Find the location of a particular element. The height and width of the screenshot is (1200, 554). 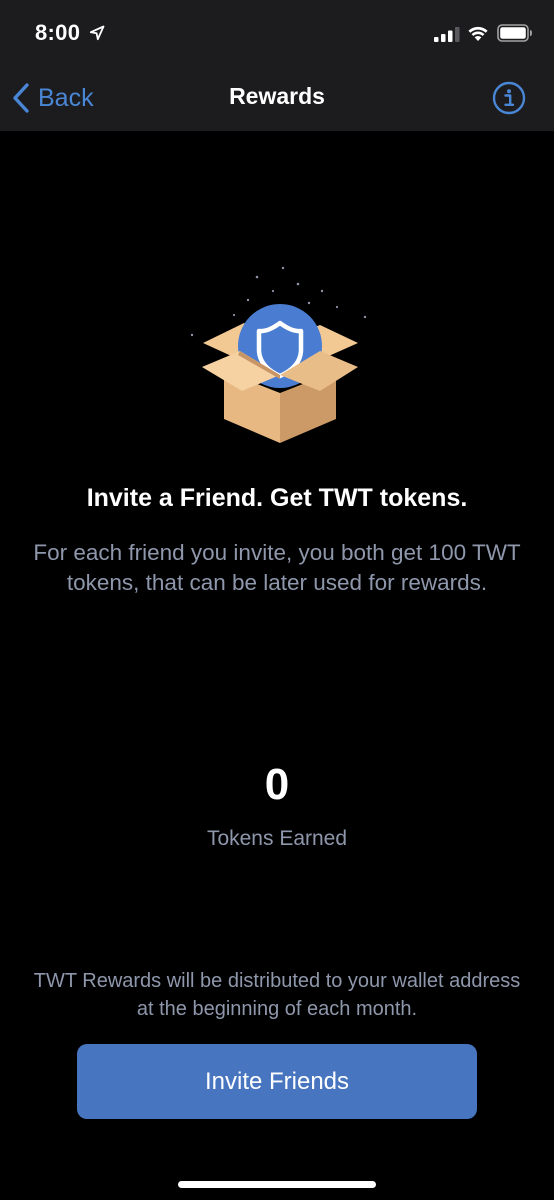

page-title: Rewards is located at coordinates (277, 96).